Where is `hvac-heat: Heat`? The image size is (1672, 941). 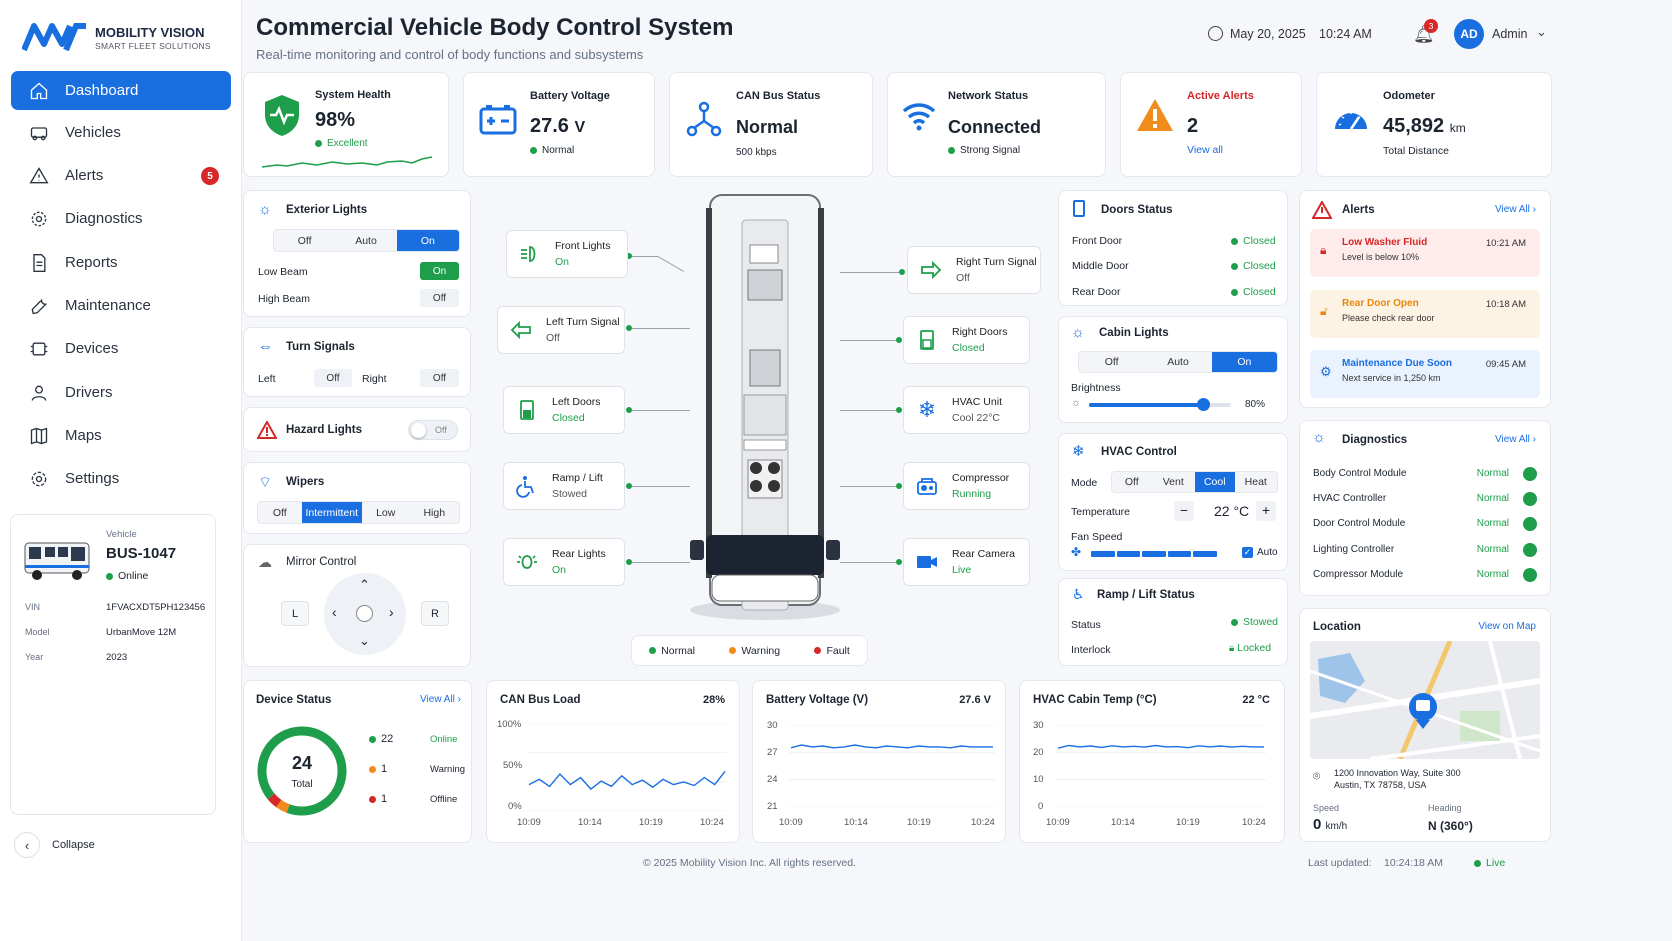 hvac-heat: Heat is located at coordinates (1256, 482).